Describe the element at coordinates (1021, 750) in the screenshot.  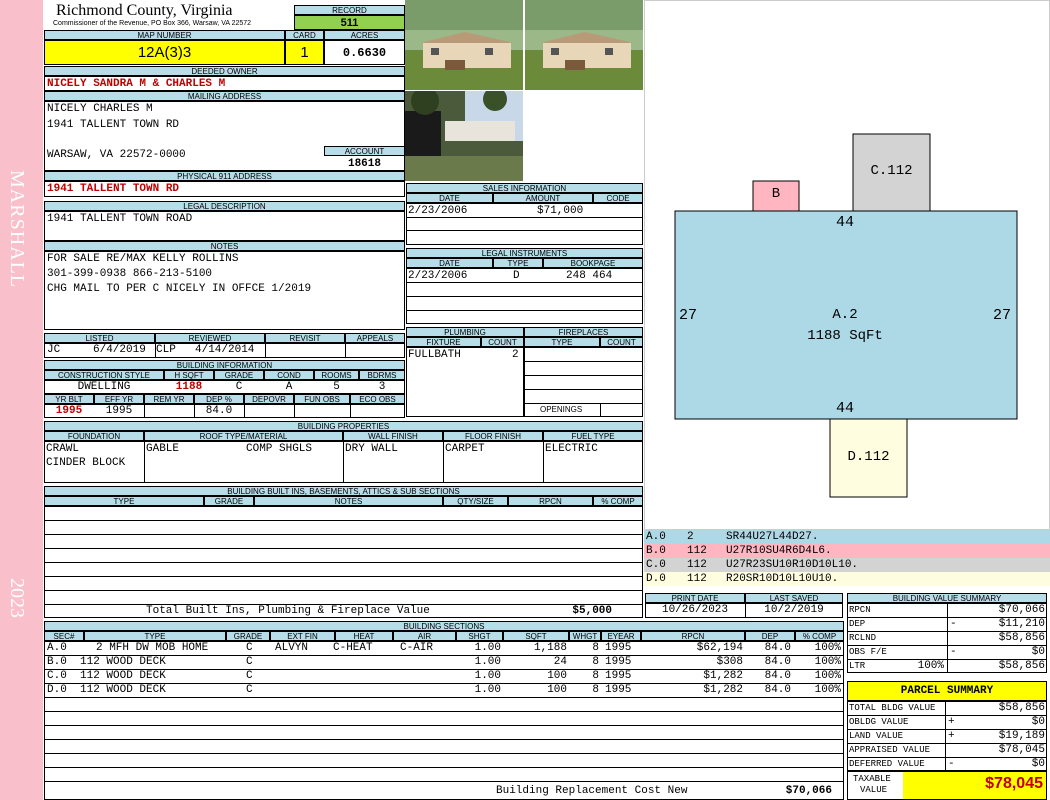
I see `ps-appraised: $78,045` at that location.